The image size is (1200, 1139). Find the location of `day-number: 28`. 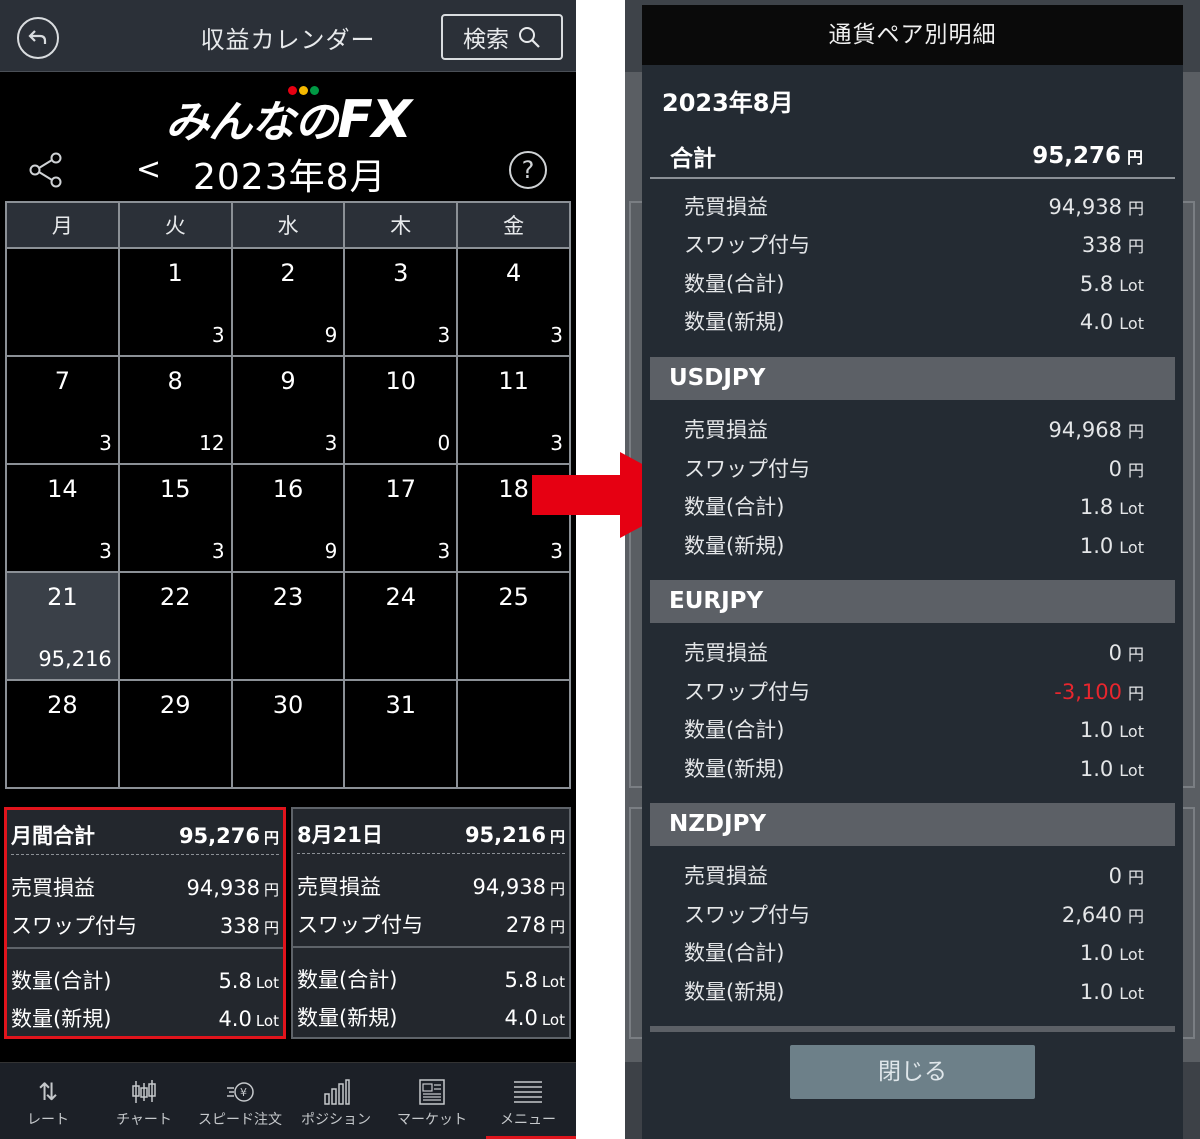

day-number: 28 is located at coordinates (62, 705).